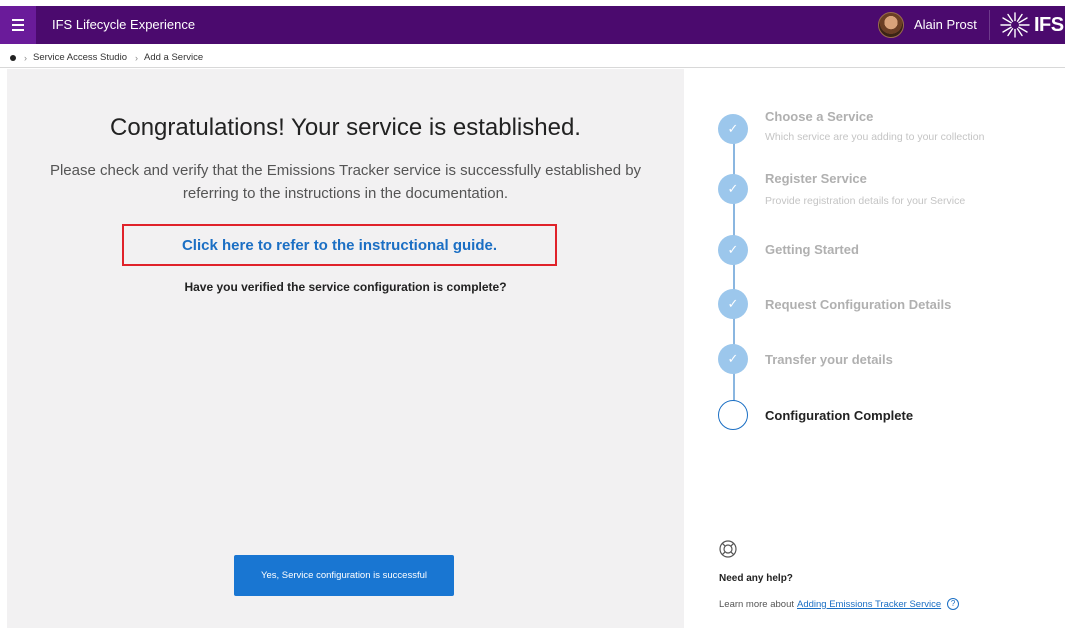 Image resolution: width=1065 pixels, height=628 pixels. I want to click on step-title: Request Configuration Details, so click(858, 304).